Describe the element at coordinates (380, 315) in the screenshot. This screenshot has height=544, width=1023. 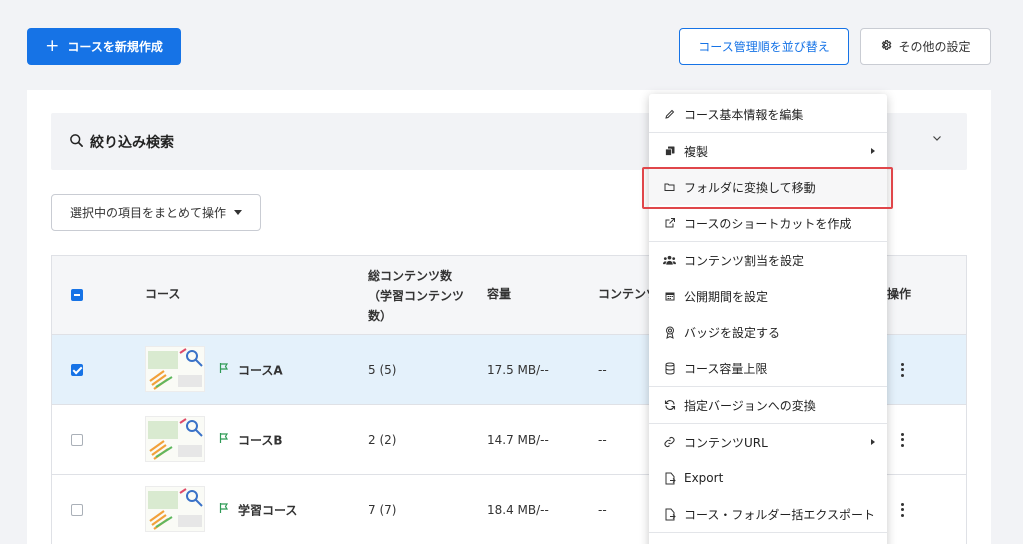
I see `header-total-contents-line3: 数）` at that location.